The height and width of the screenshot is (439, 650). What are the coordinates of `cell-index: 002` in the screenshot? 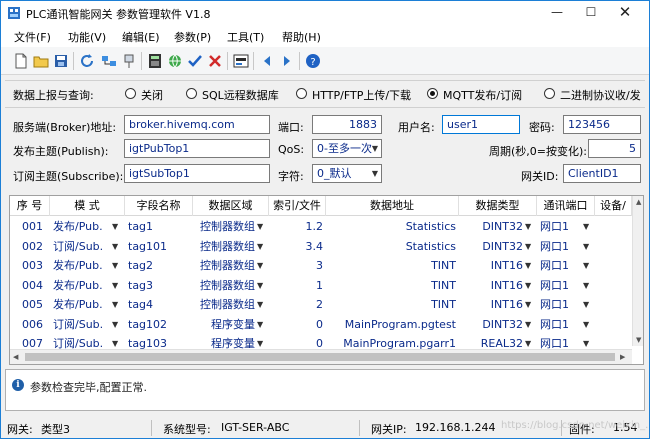 It's located at (30, 246).